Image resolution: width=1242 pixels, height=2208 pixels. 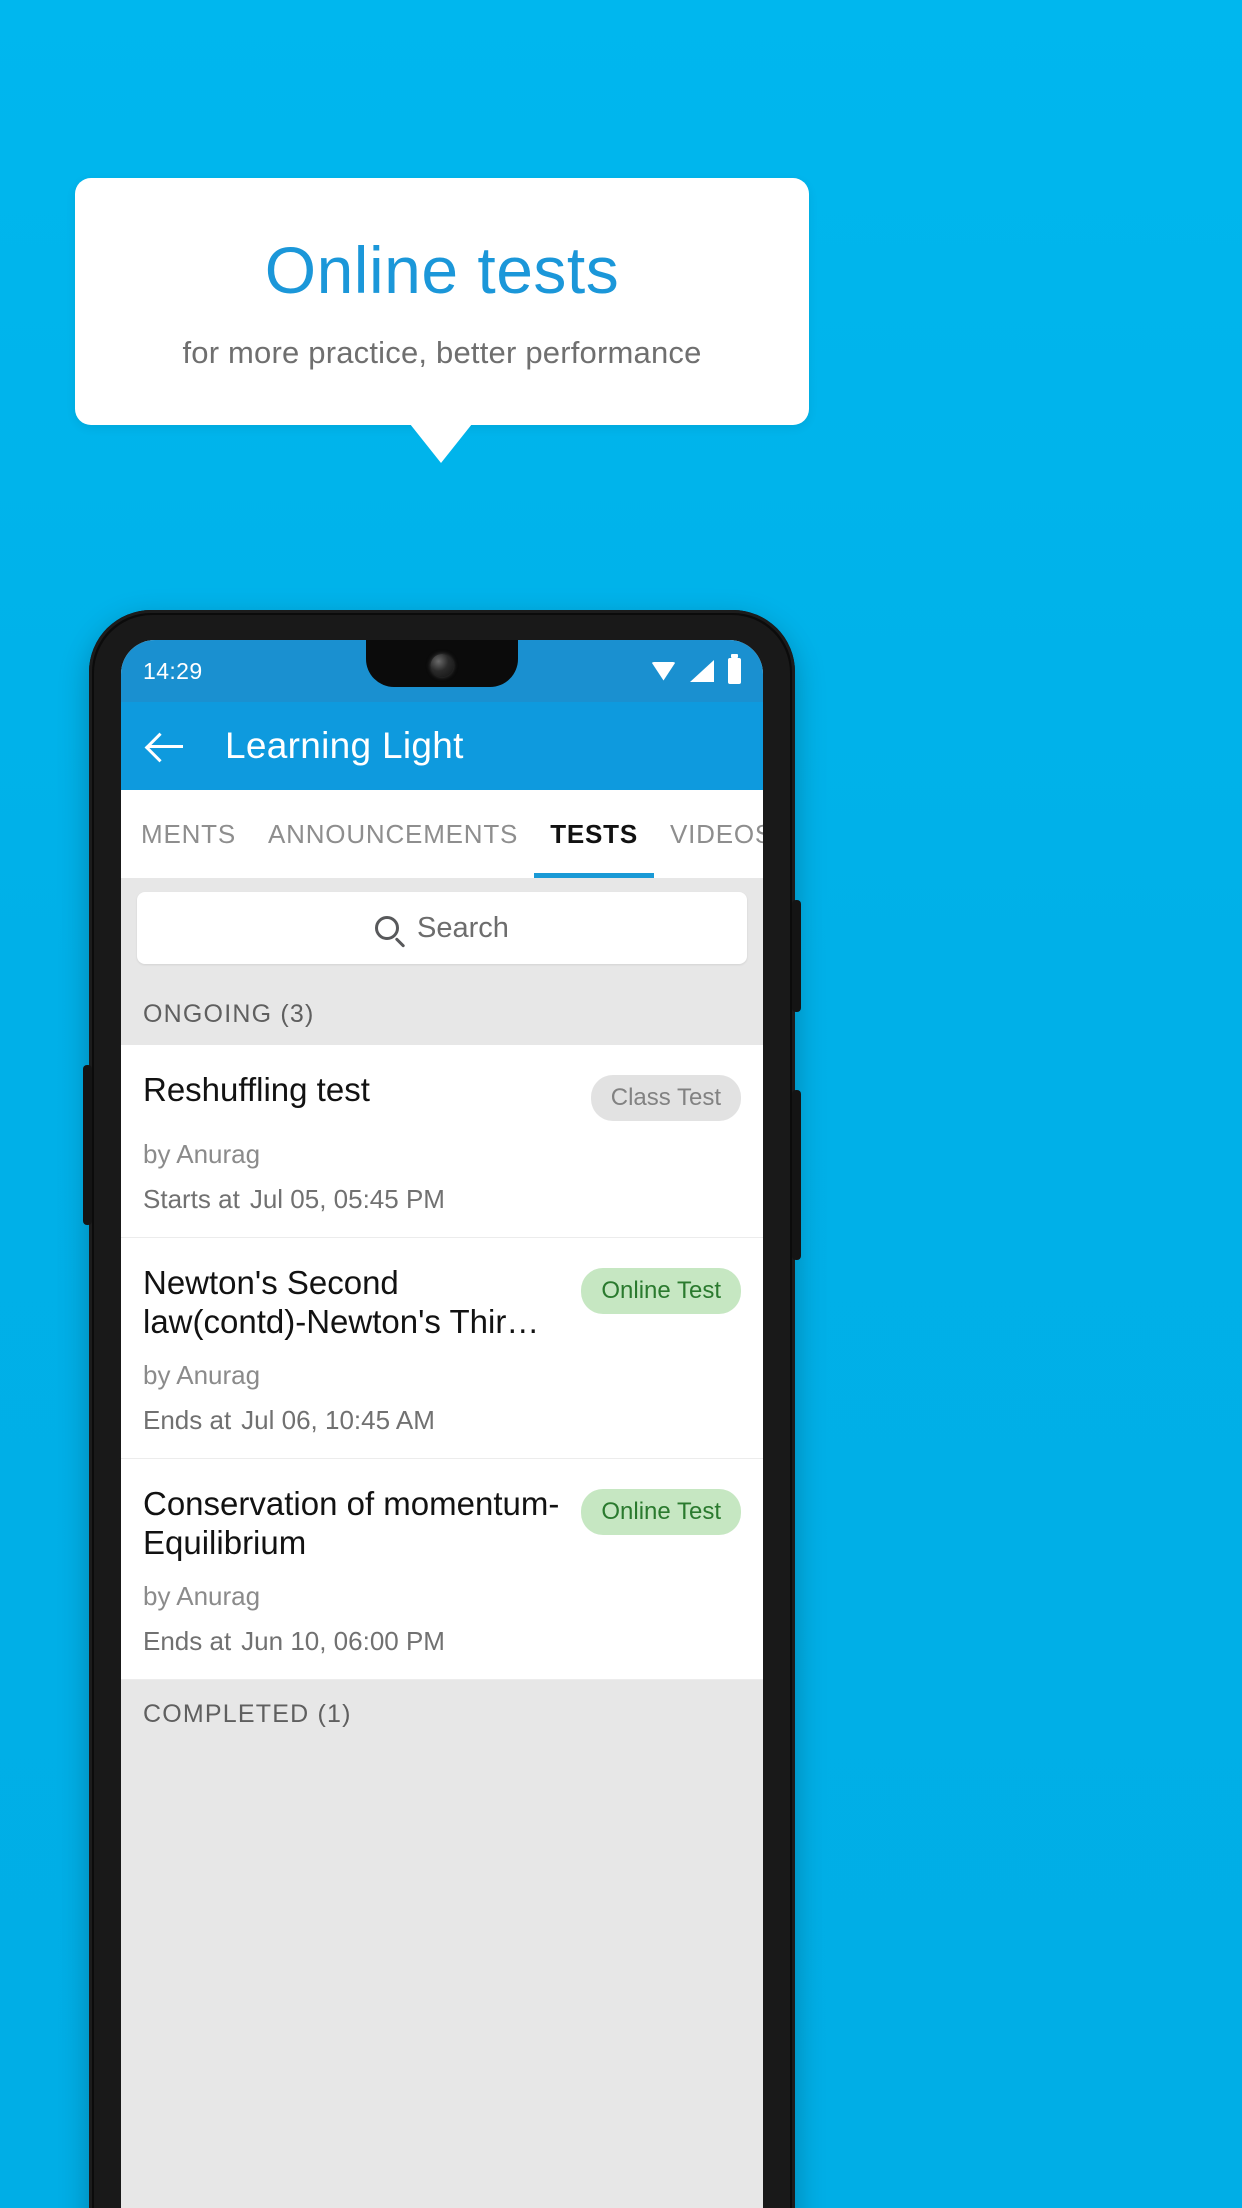 I want to click on callout-tail, so click(x=441, y=443).